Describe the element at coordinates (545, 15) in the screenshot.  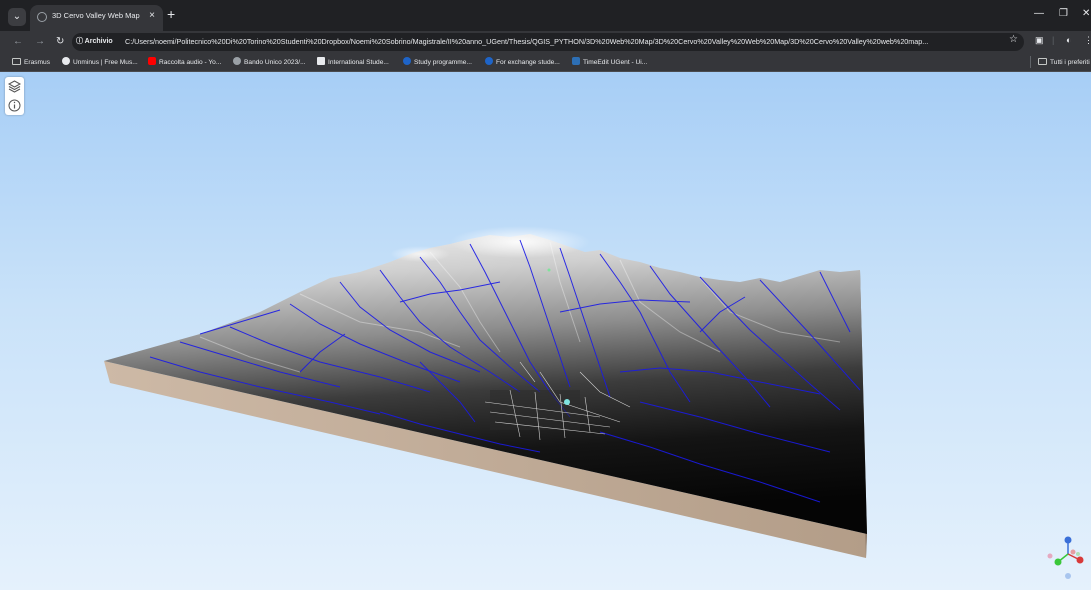
I see `tab-strip: ⌄ 3D Cervo Valley Web Map × + — ❐ ✕` at that location.